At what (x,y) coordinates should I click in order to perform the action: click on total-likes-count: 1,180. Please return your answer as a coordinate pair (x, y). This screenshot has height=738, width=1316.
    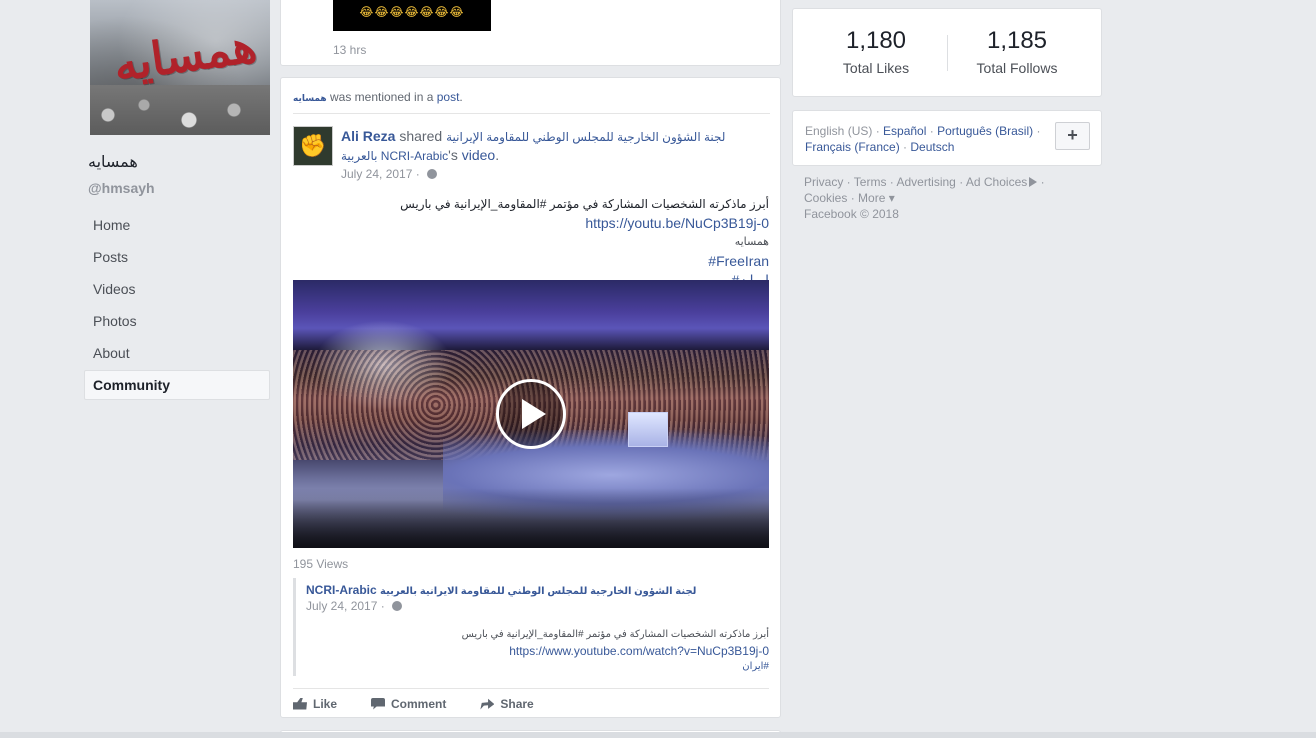
    Looking at the image, I should click on (876, 40).